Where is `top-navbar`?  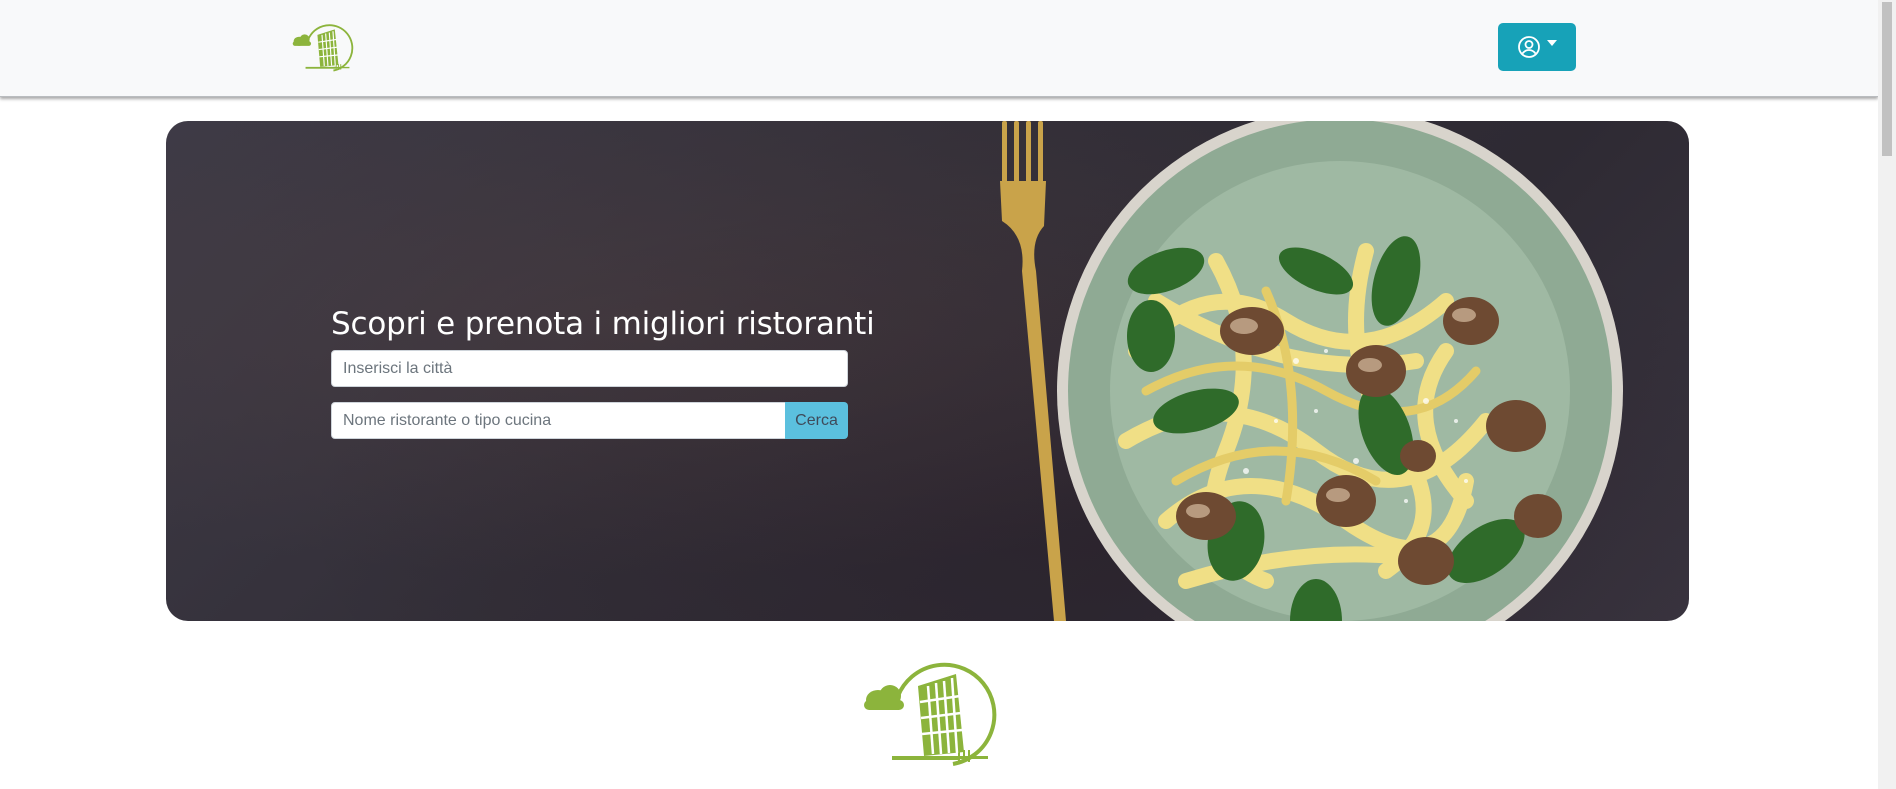
top-navbar is located at coordinates (939, 48).